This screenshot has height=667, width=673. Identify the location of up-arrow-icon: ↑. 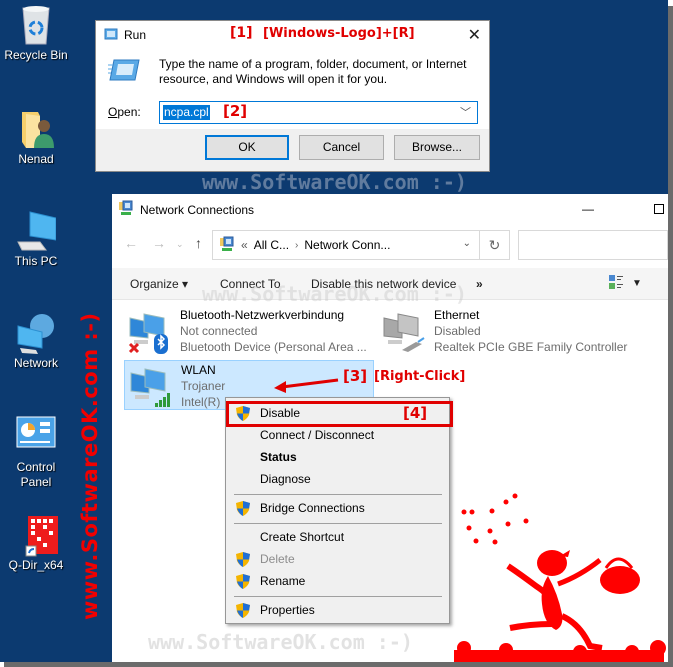
(198, 243).